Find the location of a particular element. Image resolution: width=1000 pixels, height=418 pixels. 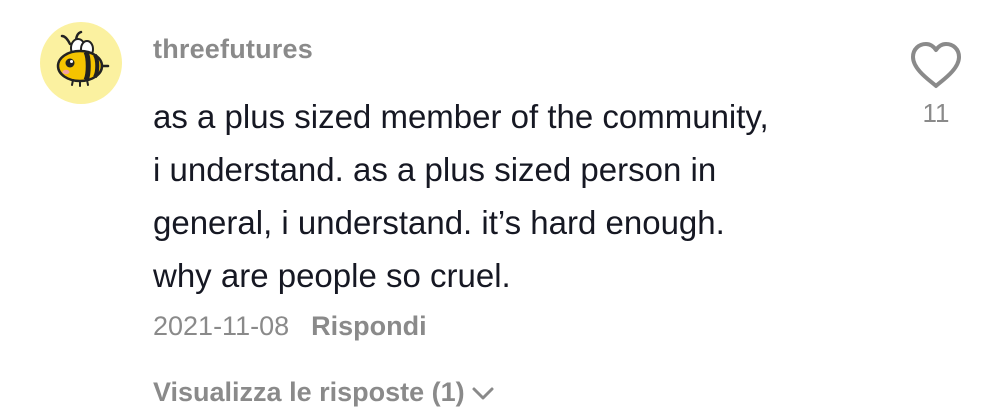

comment-username: threefutures is located at coordinates (233, 49).